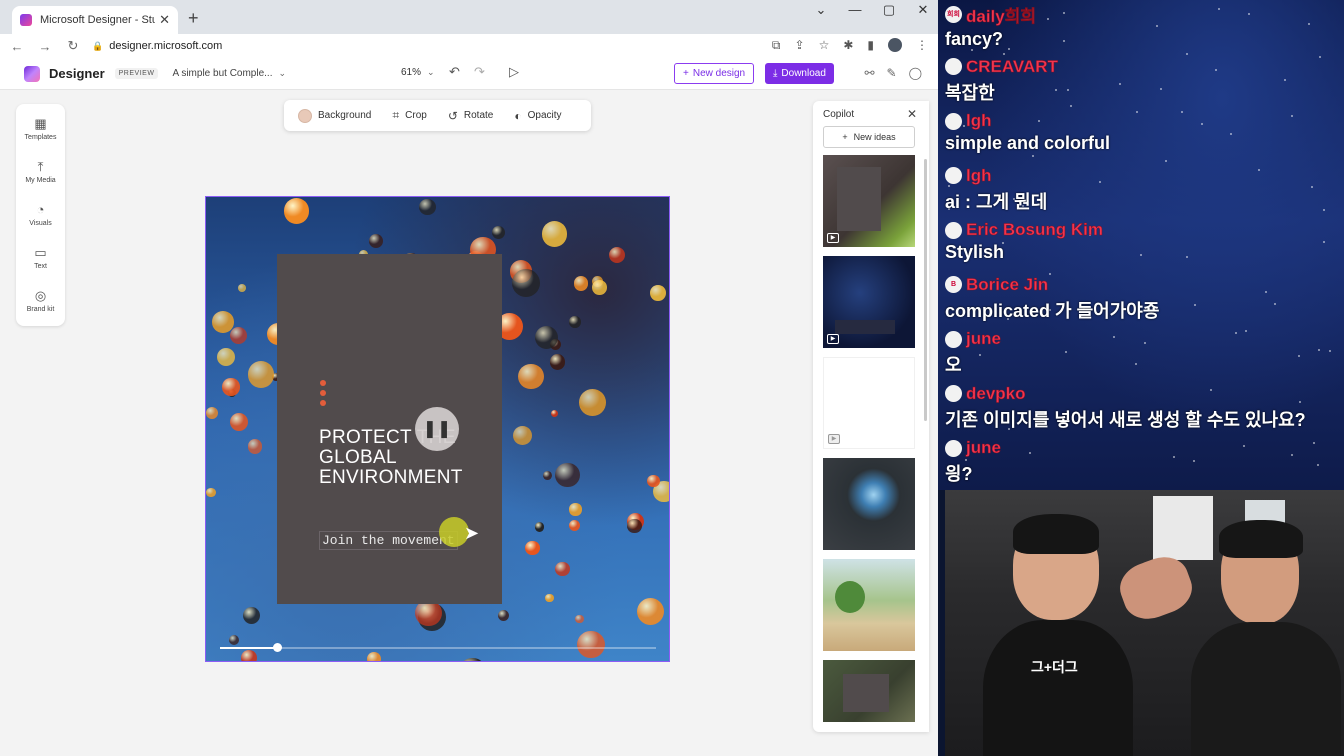  I want to click on thumb-plant: ▶, so click(869, 201).